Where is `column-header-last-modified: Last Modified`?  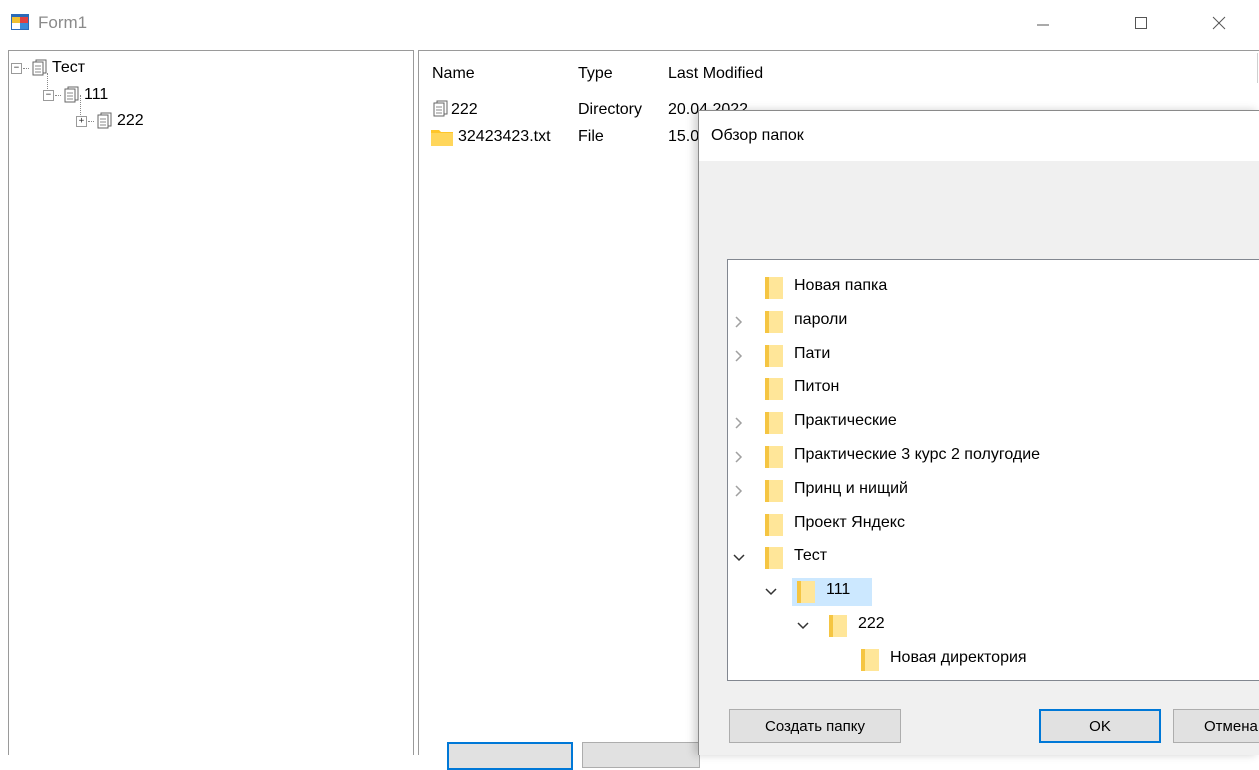
column-header-last-modified: Last Modified is located at coordinates (715, 74).